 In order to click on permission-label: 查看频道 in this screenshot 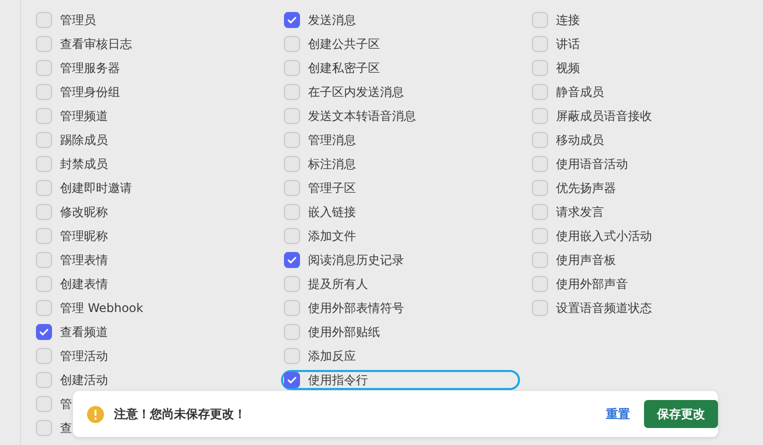, I will do `click(84, 332)`.